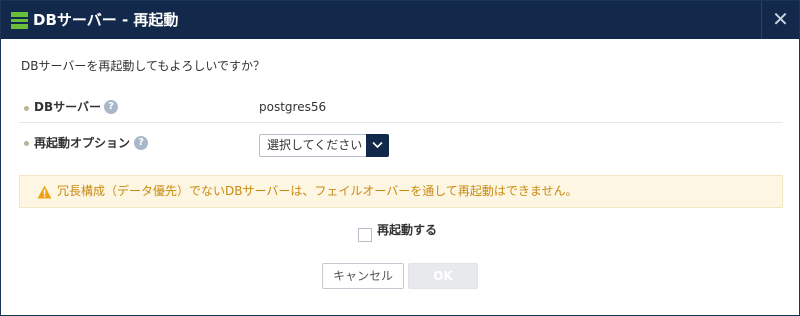 The height and width of the screenshot is (316, 800). What do you see at coordinates (401, 145) in the screenshot?
I see `restart-option-row: 再起動オプション ? 選択してください` at bounding box center [401, 145].